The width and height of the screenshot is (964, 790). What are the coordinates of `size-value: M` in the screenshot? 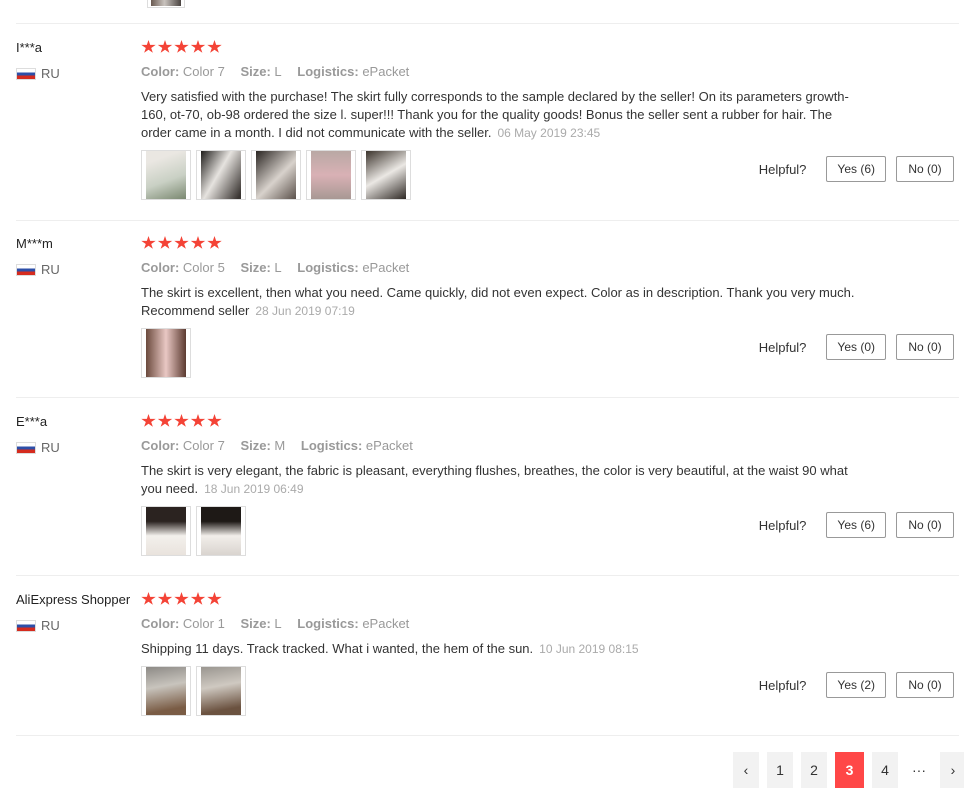 It's located at (280, 445).